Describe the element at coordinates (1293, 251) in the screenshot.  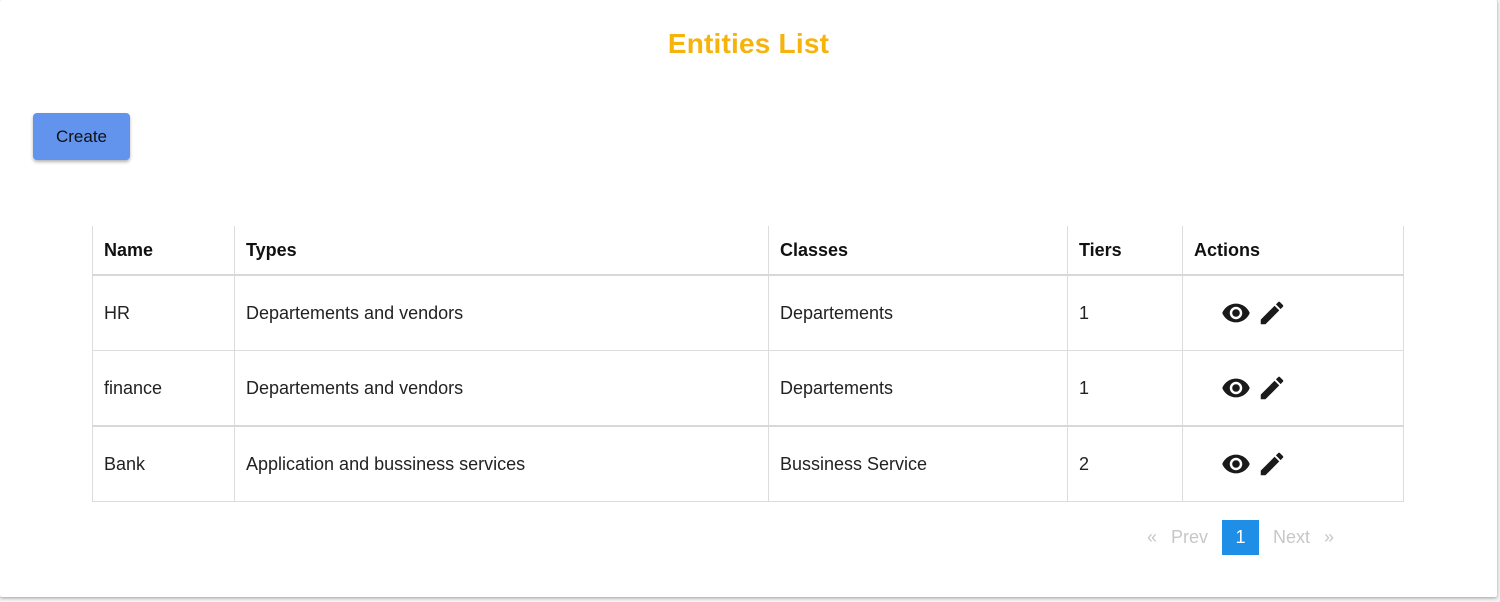
I see `column-header-actions: Actions` at that location.